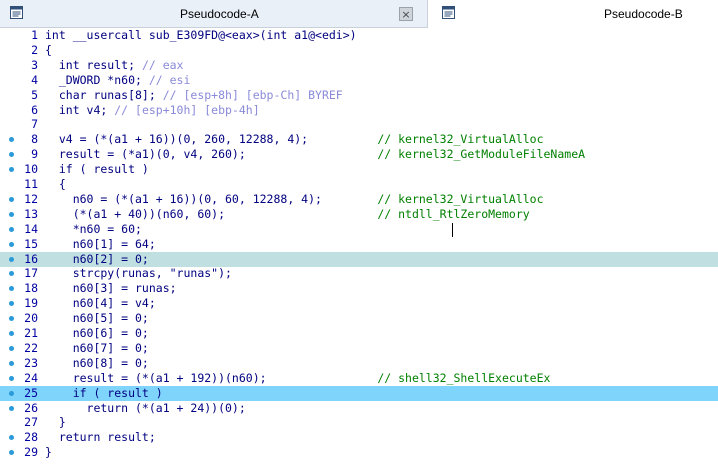  Describe the element at coordinates (31, 213) in the screenshot. I see `line-number: 13` at that location.